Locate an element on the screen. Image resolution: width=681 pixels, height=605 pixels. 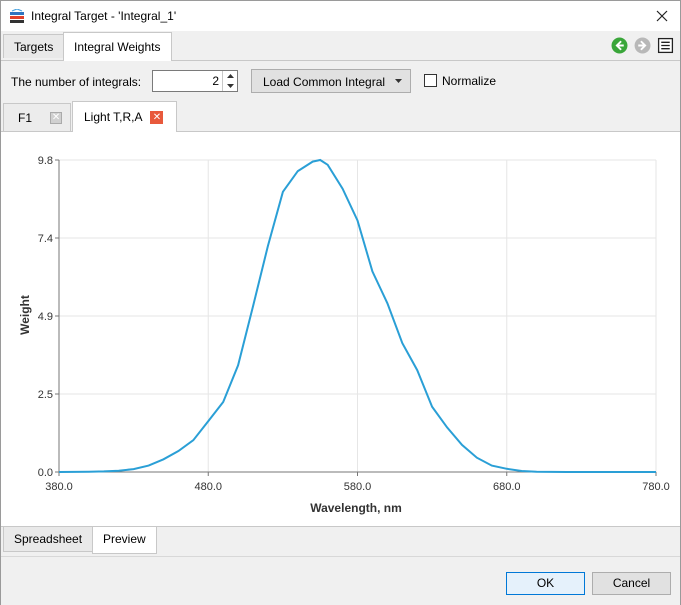
num-integrals-label: The number of integrals: is located at coordinates (76, 82).